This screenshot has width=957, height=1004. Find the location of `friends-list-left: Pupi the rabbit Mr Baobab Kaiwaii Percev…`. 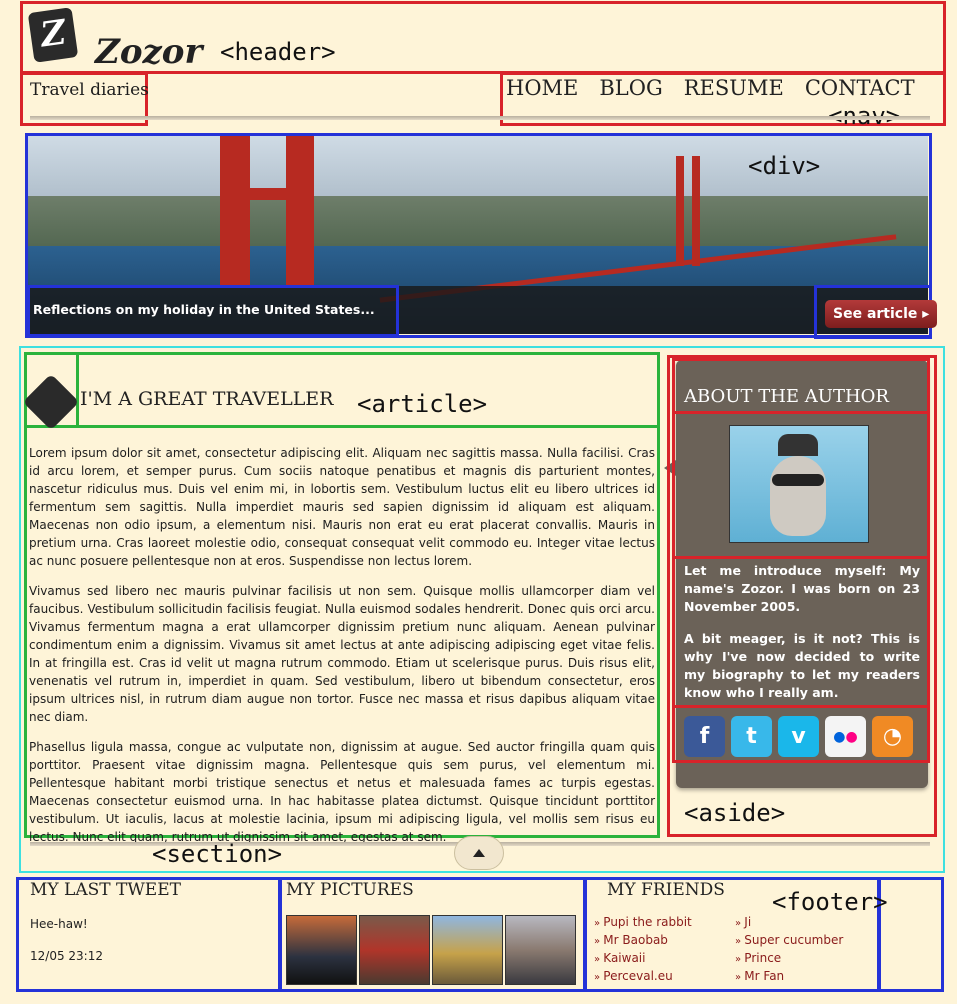

friends-list-left: Pupi the rabbit Mr Baobab Kaiwaii Percev… is located at coordinates (643, 949).